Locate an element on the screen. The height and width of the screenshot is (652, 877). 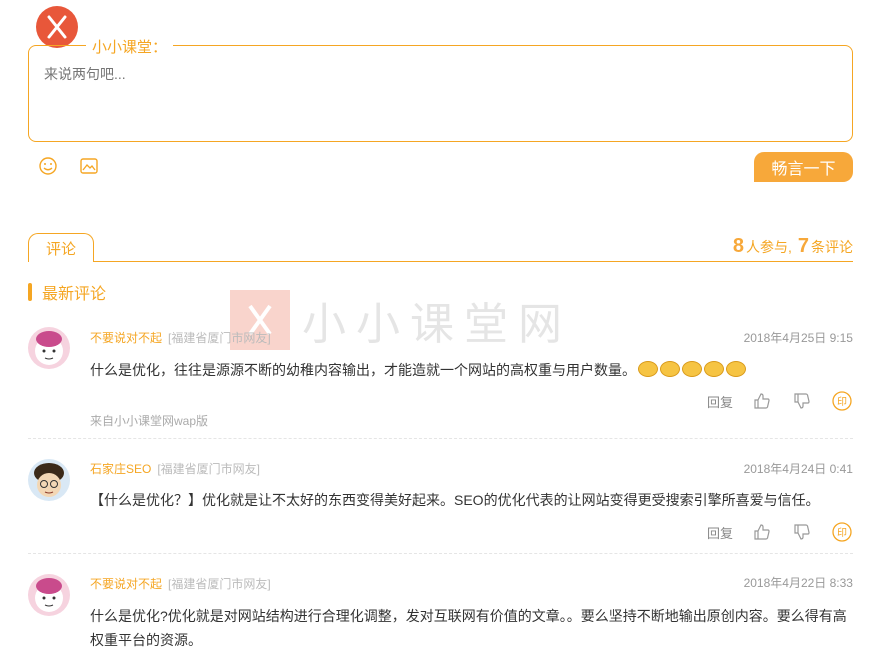
tab-comments: 评论 is located at coordinates (61, 247).